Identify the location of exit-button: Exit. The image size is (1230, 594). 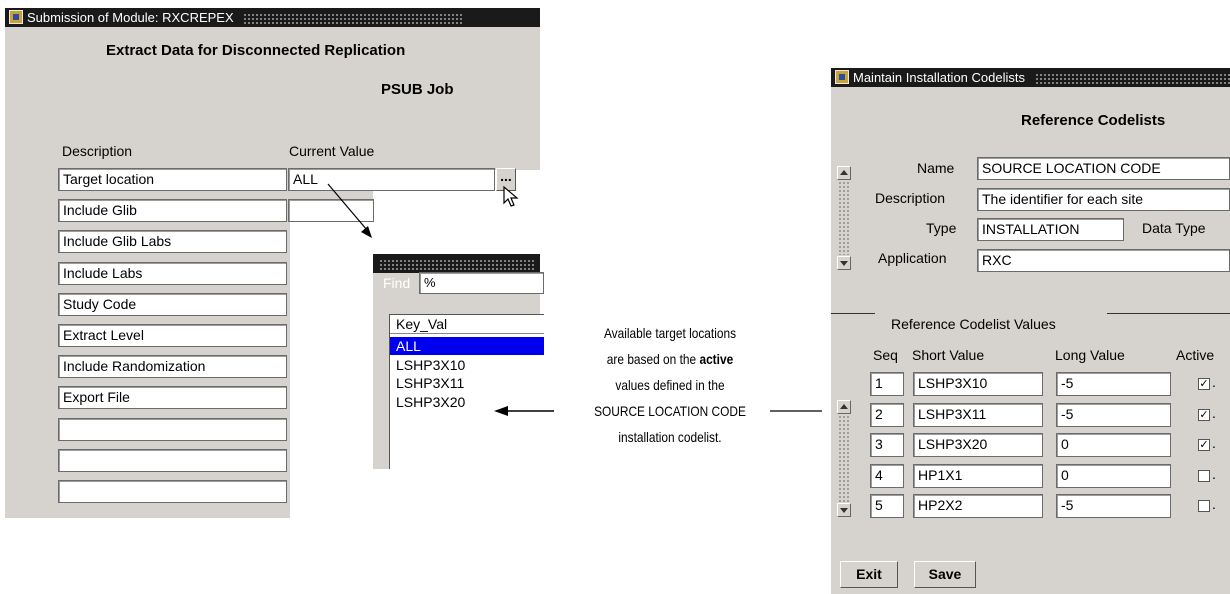
(869, 574).